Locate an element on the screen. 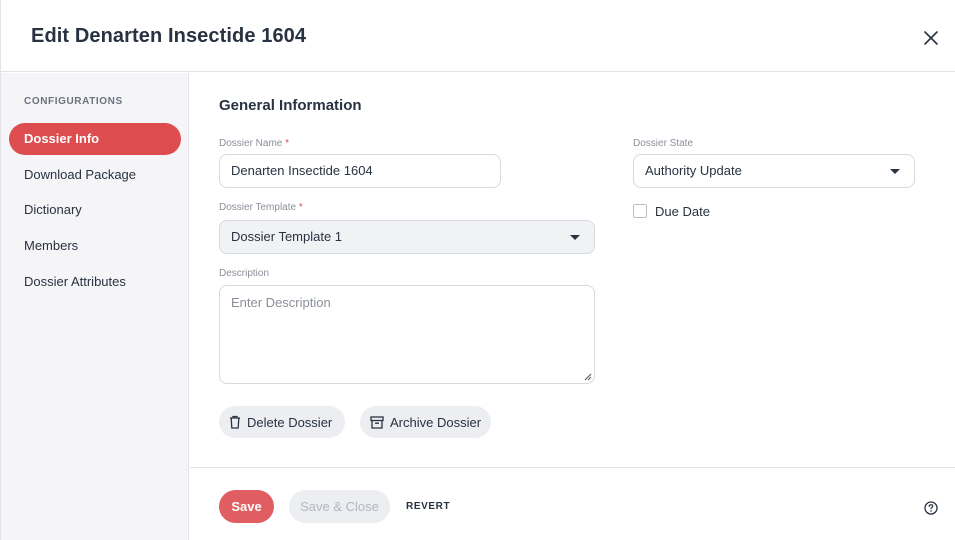 The height and width of the screenshot is (540, 955). due-date-label: Due Date is located at coordinates (682, 211).